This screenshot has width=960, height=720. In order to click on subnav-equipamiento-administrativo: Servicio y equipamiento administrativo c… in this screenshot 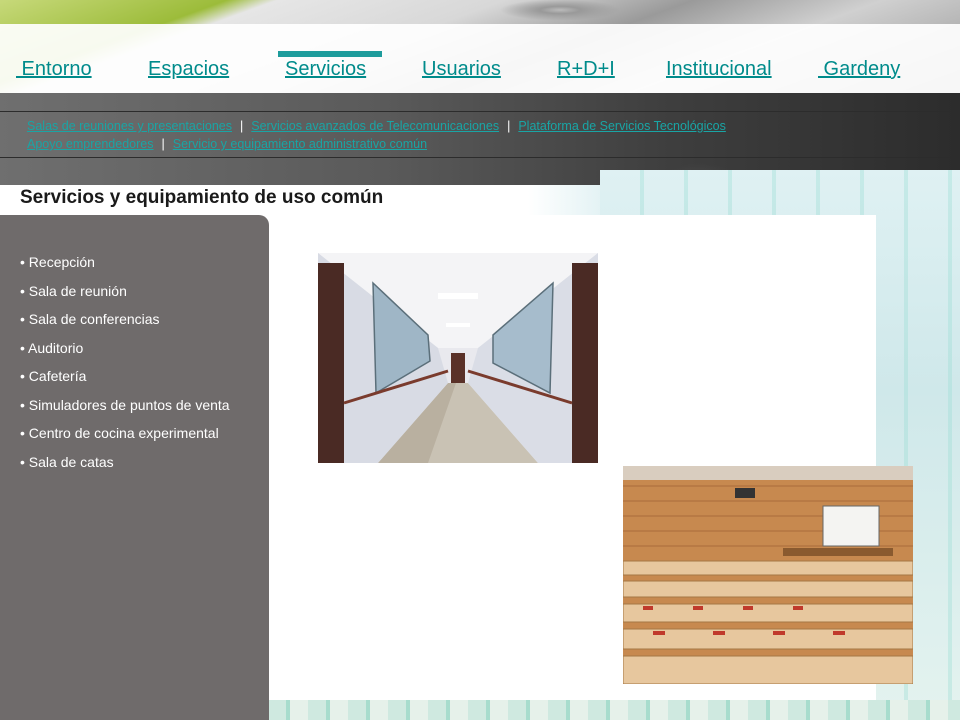, I will do `click(300, 144)`.